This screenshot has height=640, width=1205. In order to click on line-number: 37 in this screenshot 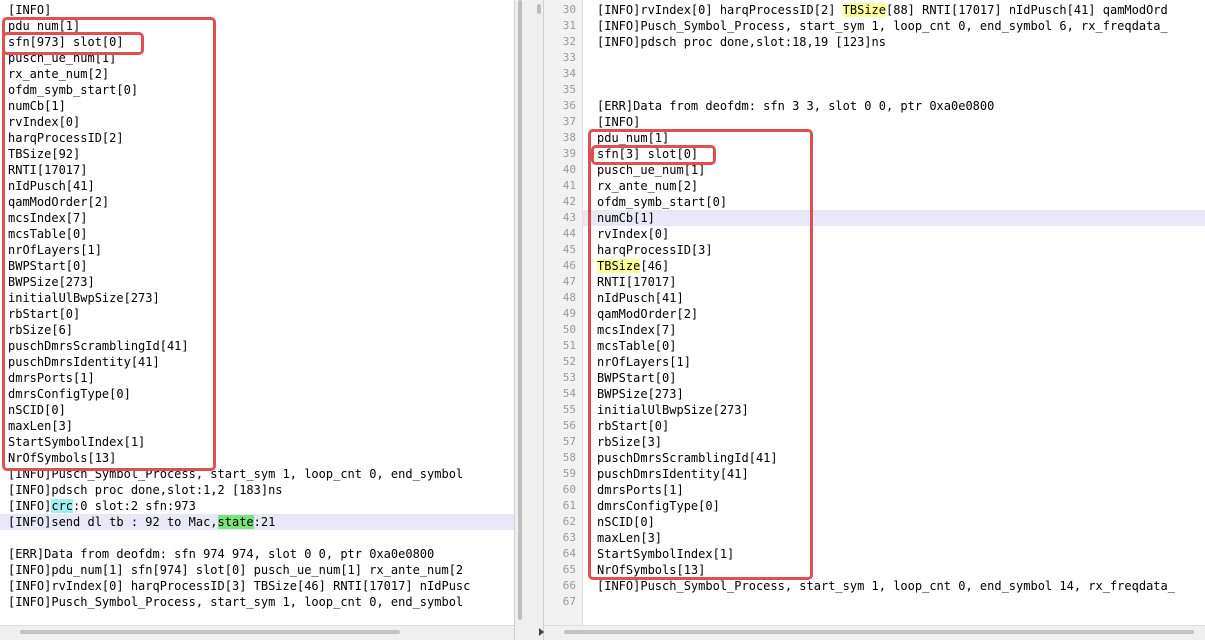, I will do `click(569, 121)`.